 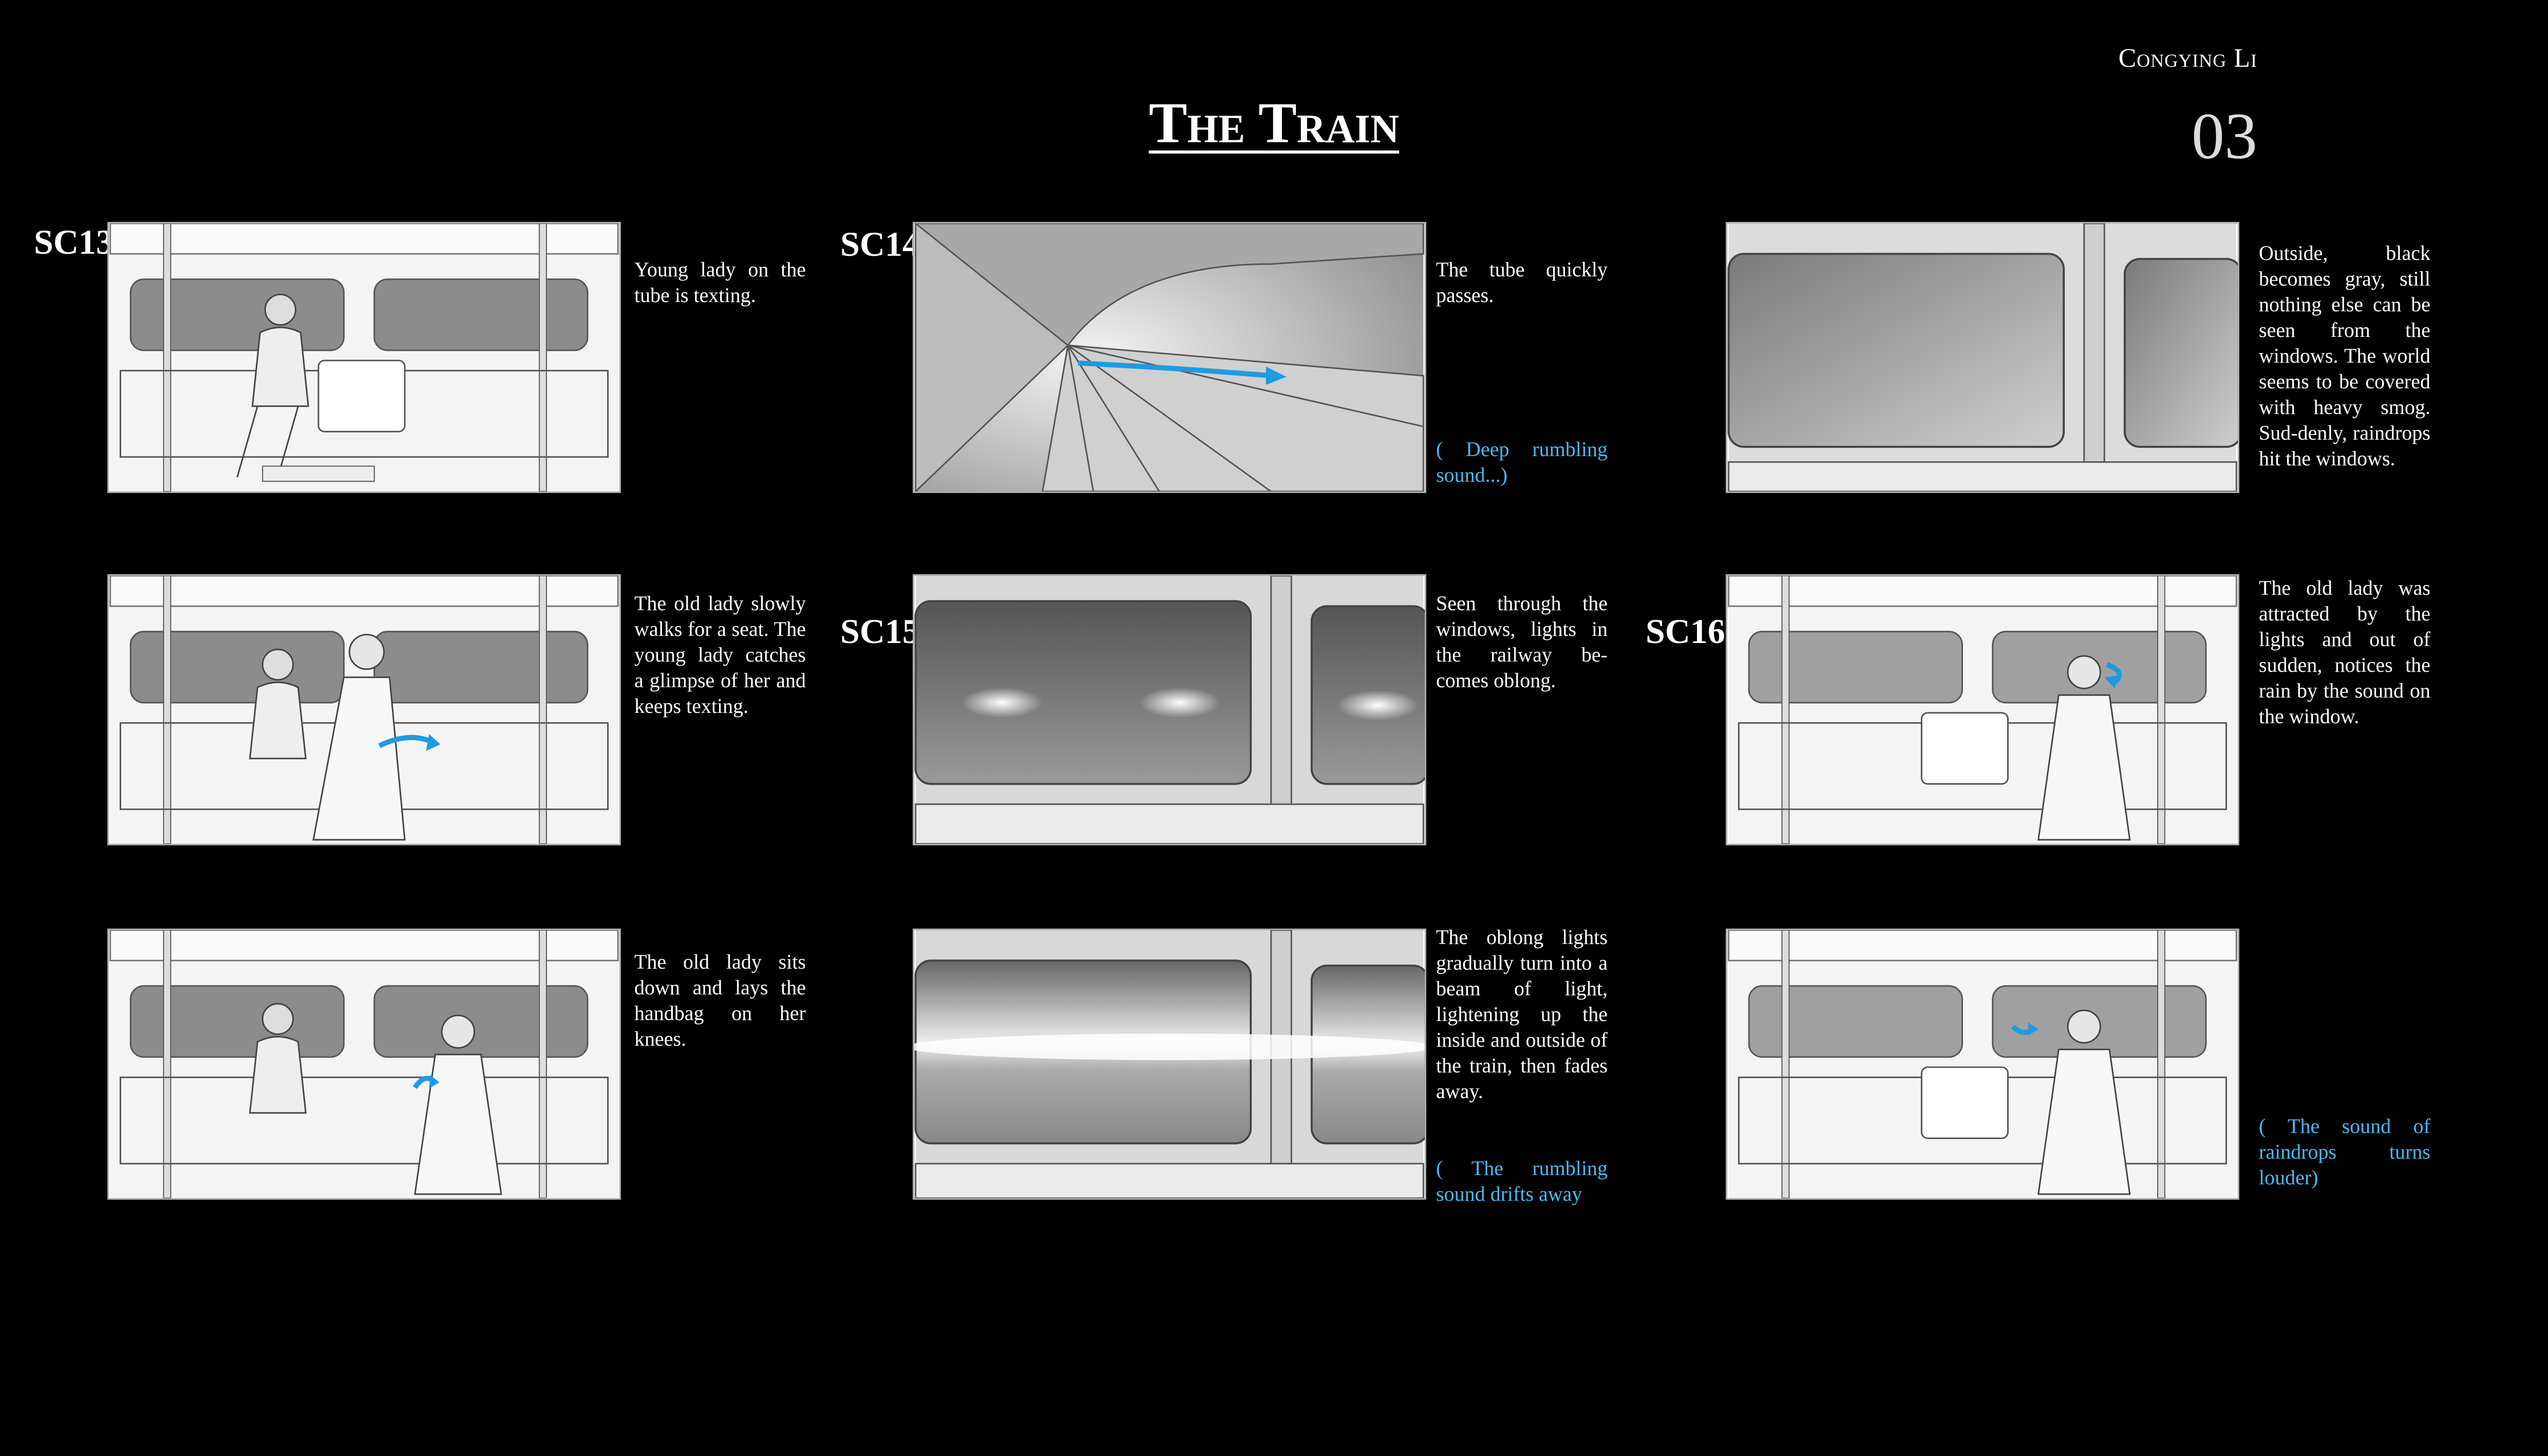 I want to click on caption-panel-1: Young lady on the tube is texting., so click(x=720, y=283).